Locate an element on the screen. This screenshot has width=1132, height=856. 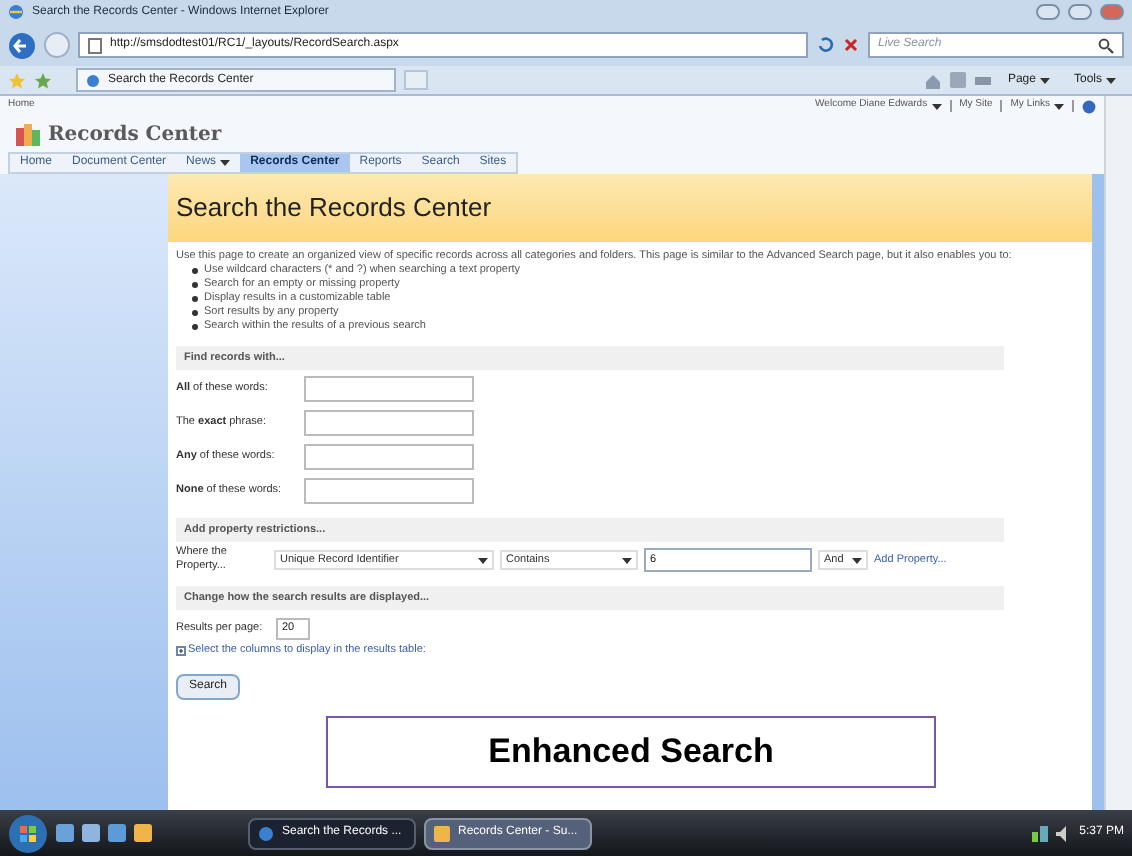
add-favorite-icon is located at coordinates (43, 80).